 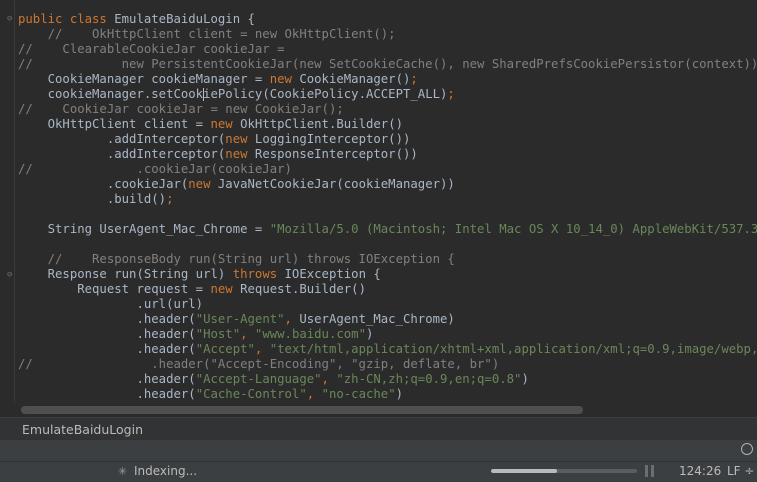 What do you see at coordinates (358, 394) in the screenshot?
I see `code-token: "no-cache"` at bounding box center [358, 394].